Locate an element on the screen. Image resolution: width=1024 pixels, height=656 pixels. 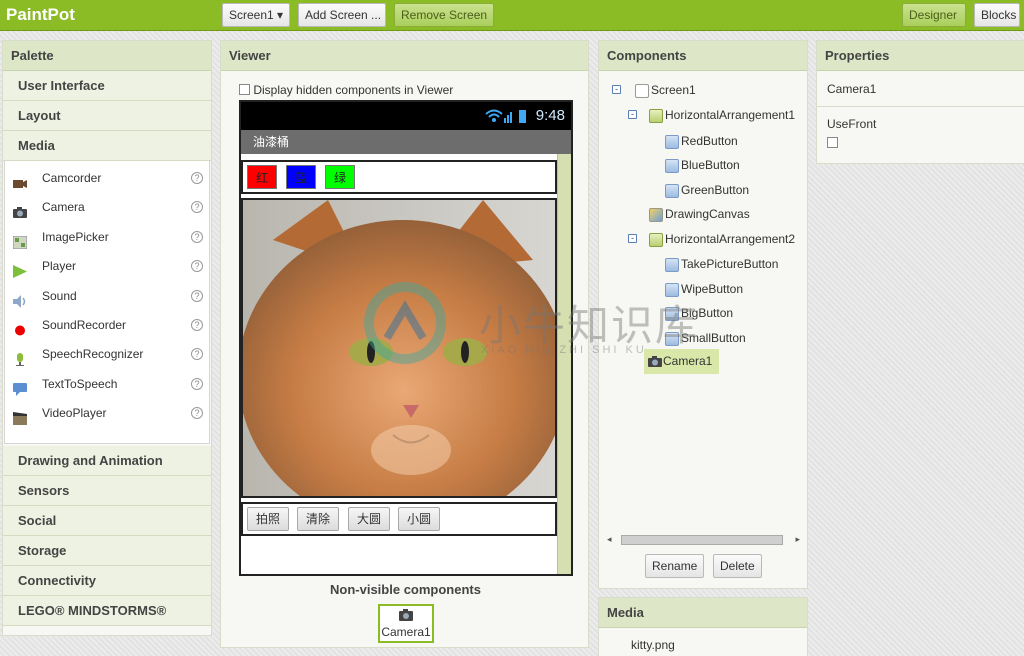
green-button: 绿 is located at coordinates (340, 177).